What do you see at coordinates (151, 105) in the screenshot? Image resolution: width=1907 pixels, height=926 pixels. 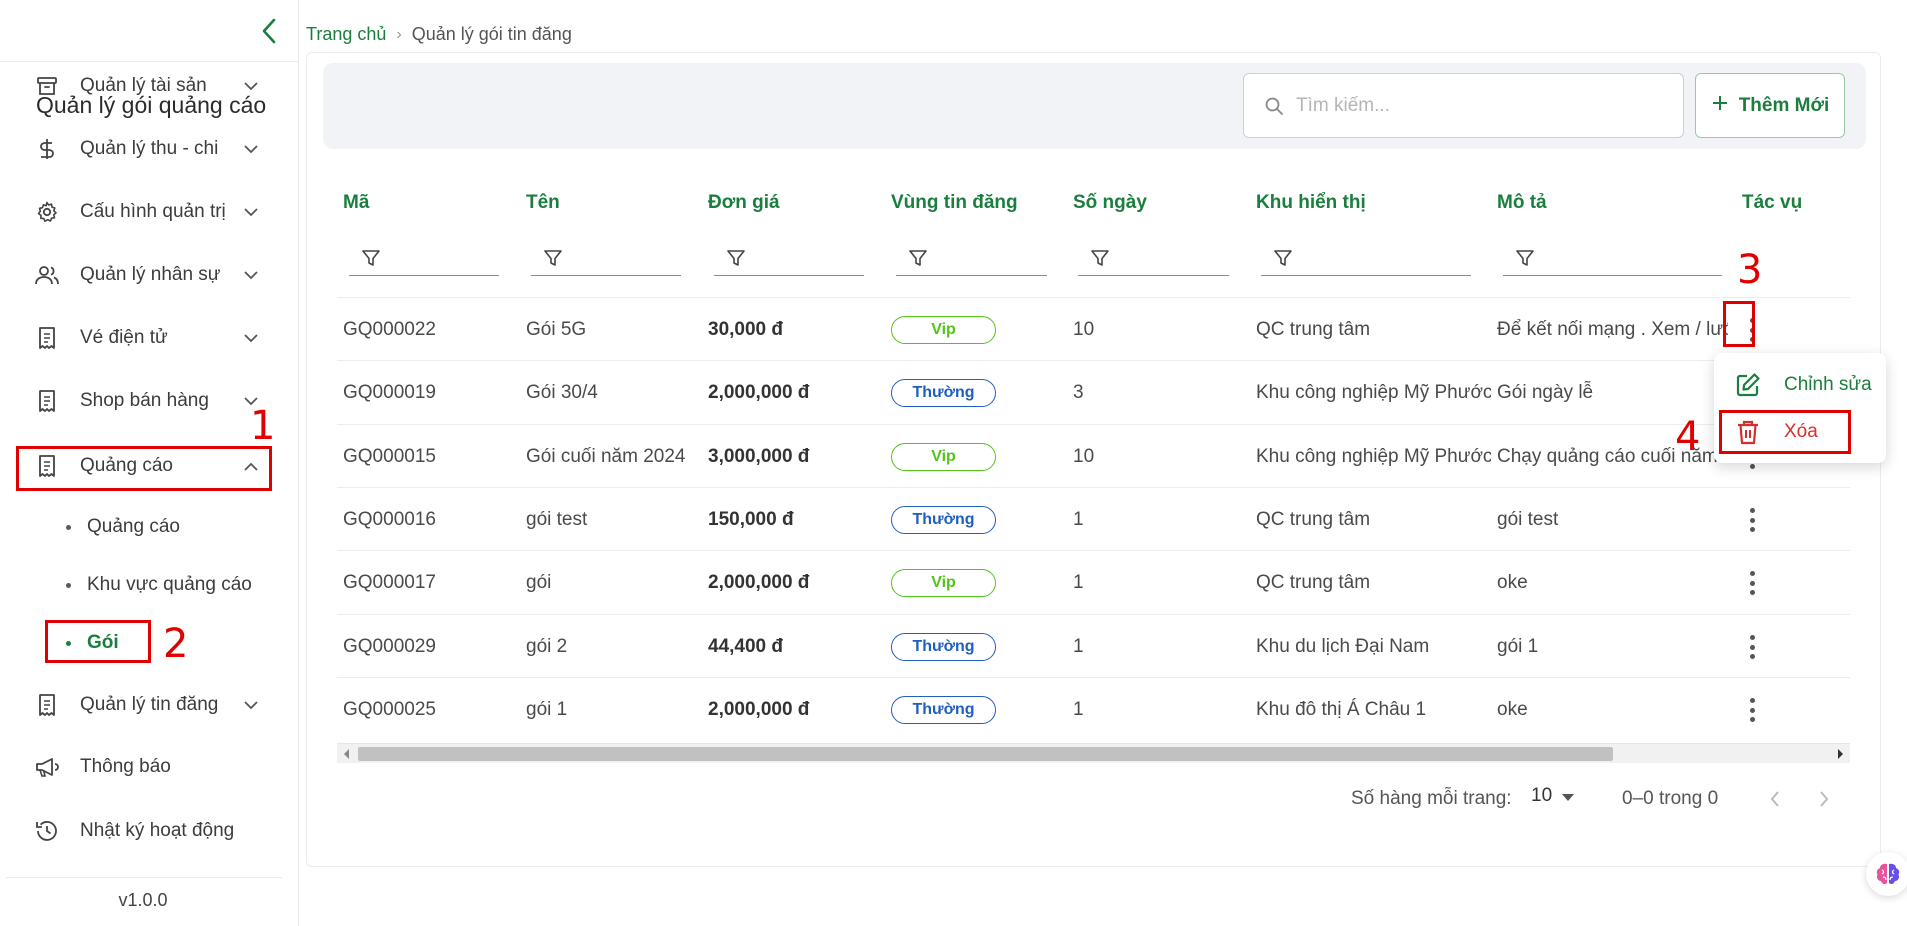 I see `page-title: Quản lý gói quảng cáo` at bounding box center [151, 105].